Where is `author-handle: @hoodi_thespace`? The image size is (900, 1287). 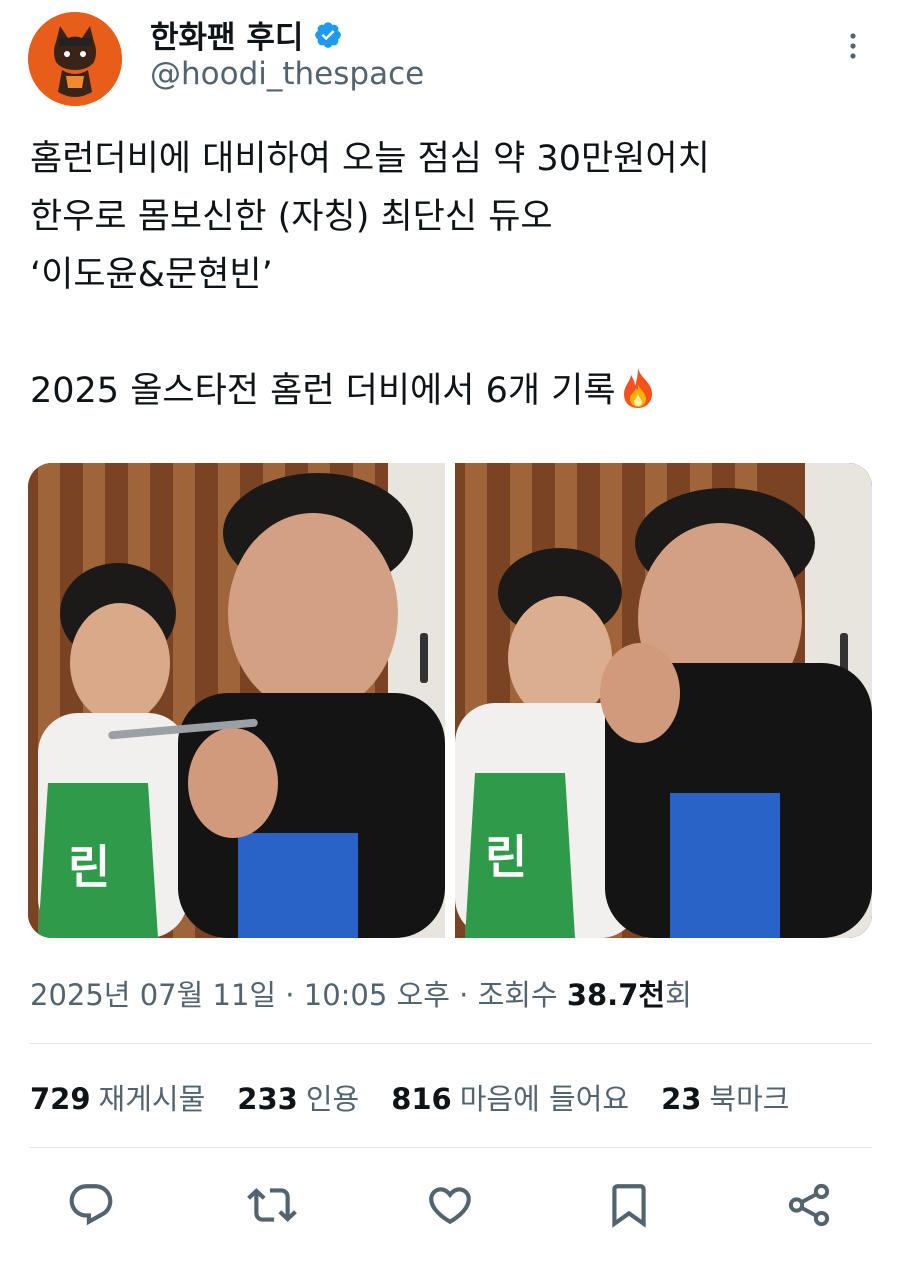 author-handle: @hoodi_thespace is located at coordinates (287, 74).